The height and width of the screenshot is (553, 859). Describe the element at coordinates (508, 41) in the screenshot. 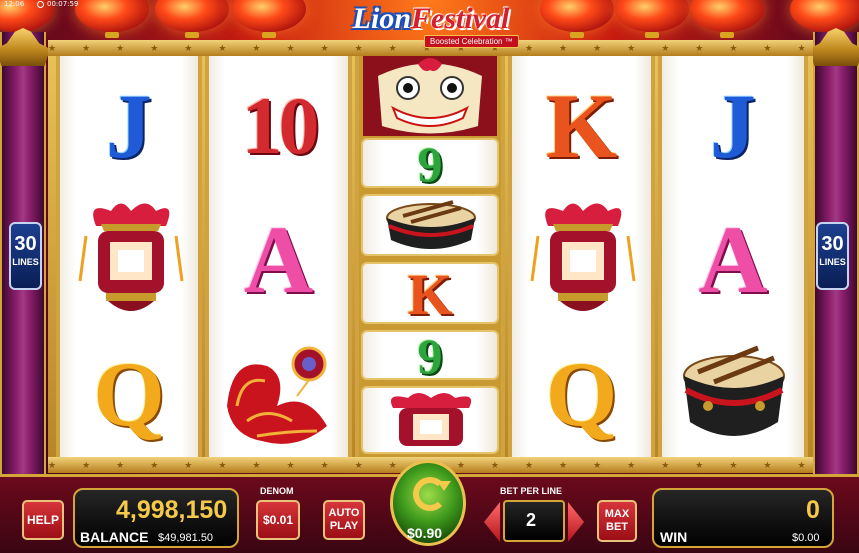

I see `logo-tm: ™` at that location.